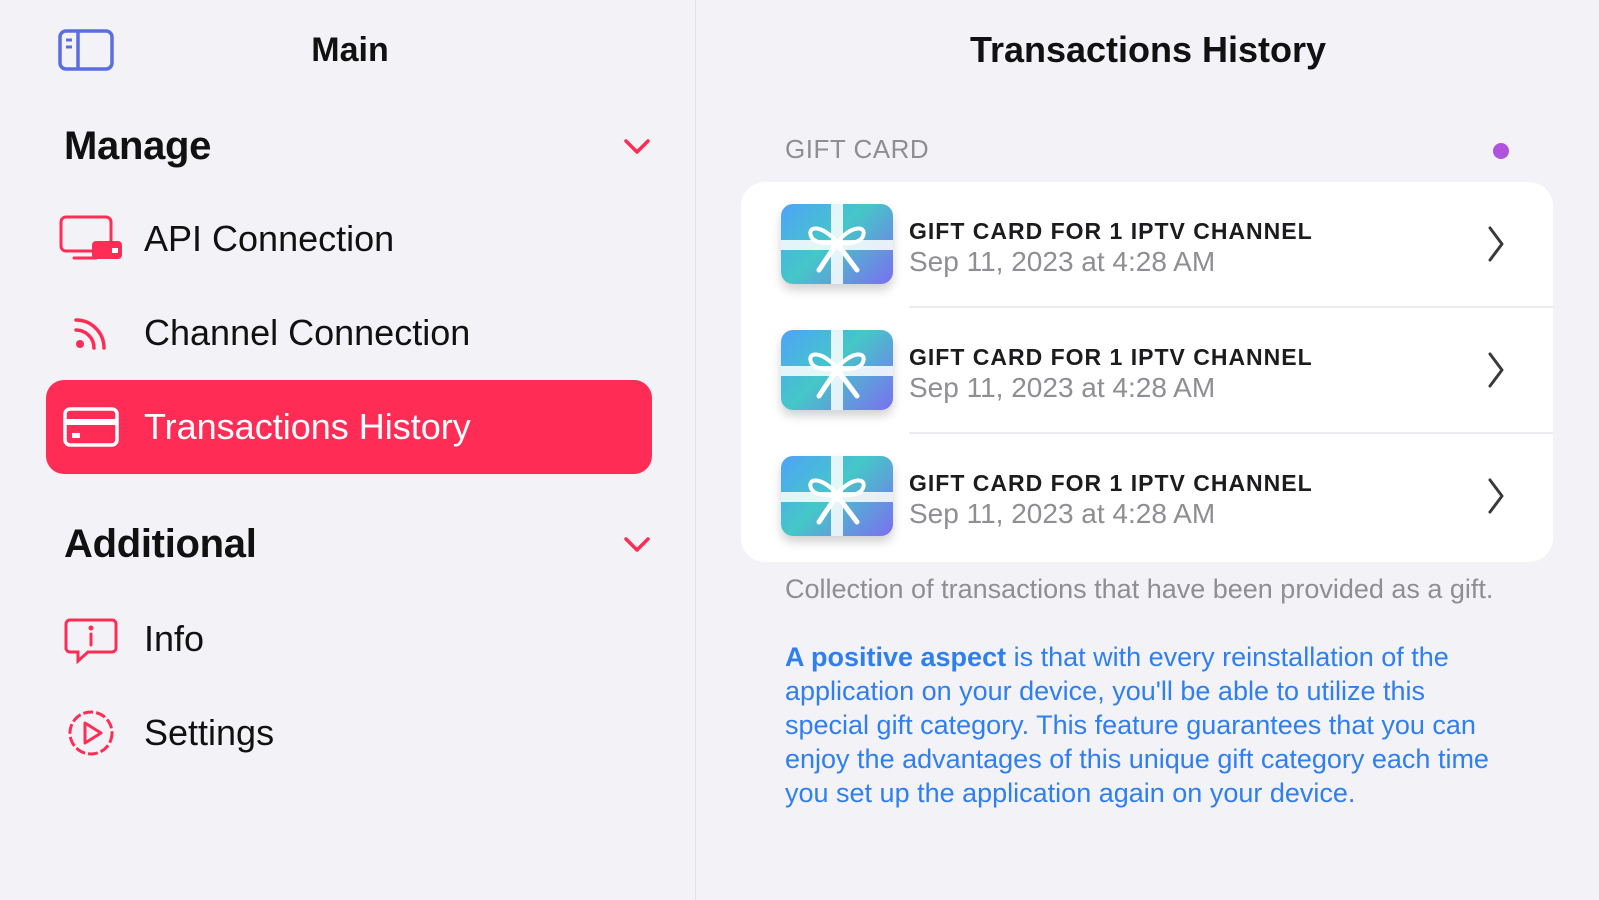 This screenshot has width=1599, height=900. Describe the element at coordinates (307, 426) in the screenshot. I see `sidebar-item-label: Transactions History` at that location.